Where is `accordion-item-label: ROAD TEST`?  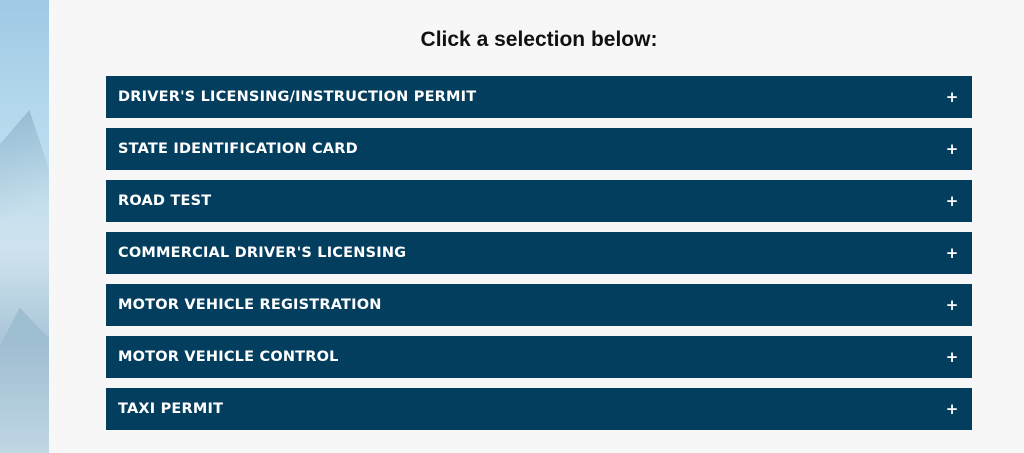 accordion-item-label: ROAD TEST is located at coordinates (165, 201).